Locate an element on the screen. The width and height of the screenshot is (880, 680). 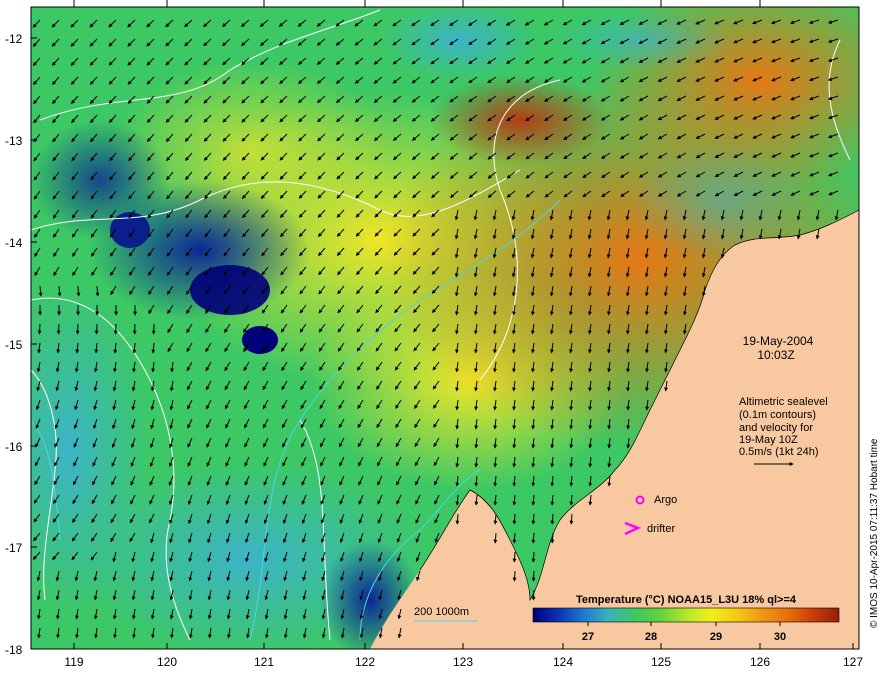
legend-line: 0.5m/s (1kt 24h) is located at coordinates (778, 452).